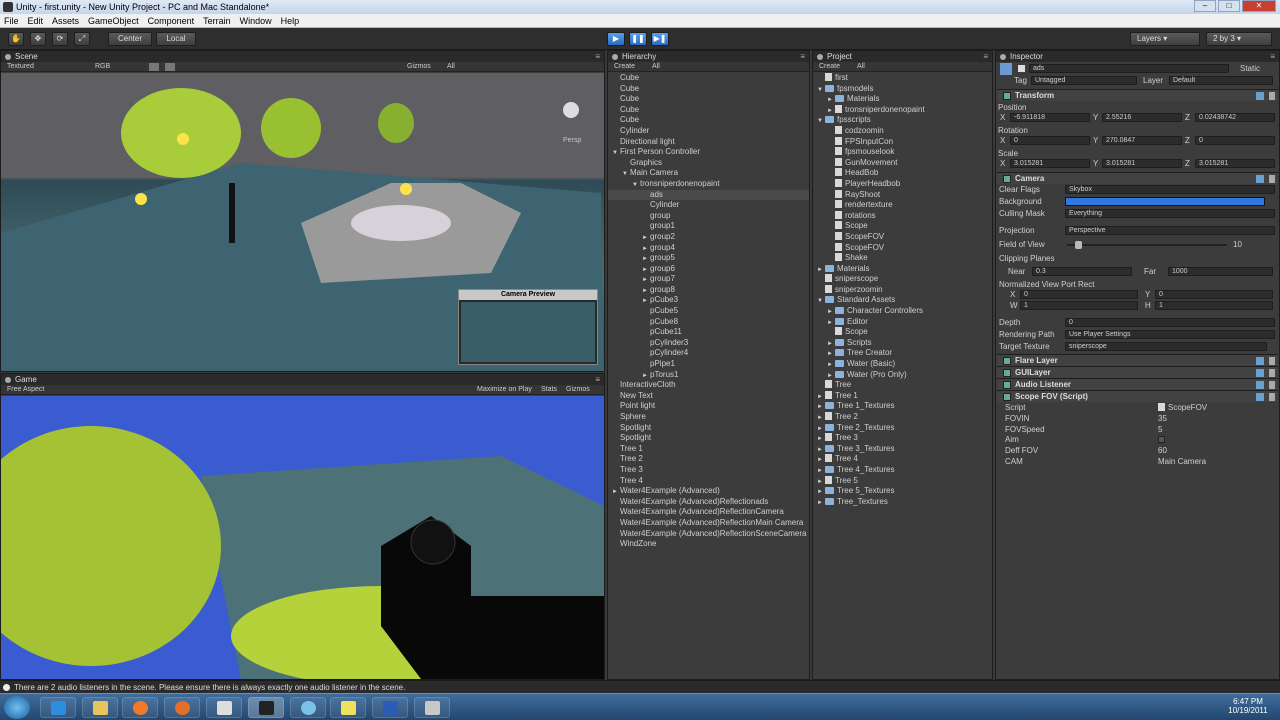 This screenshot has width=1280, height=720. Describe the element at coordinates (656, 67) in the screenshot. I see `hierarchy-search-input: All` at that location.